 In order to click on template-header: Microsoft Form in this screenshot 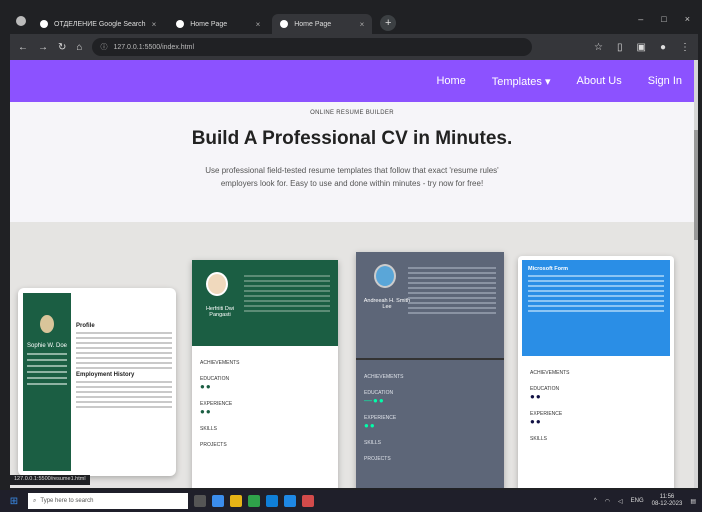, I will do `click(596, 308)`.